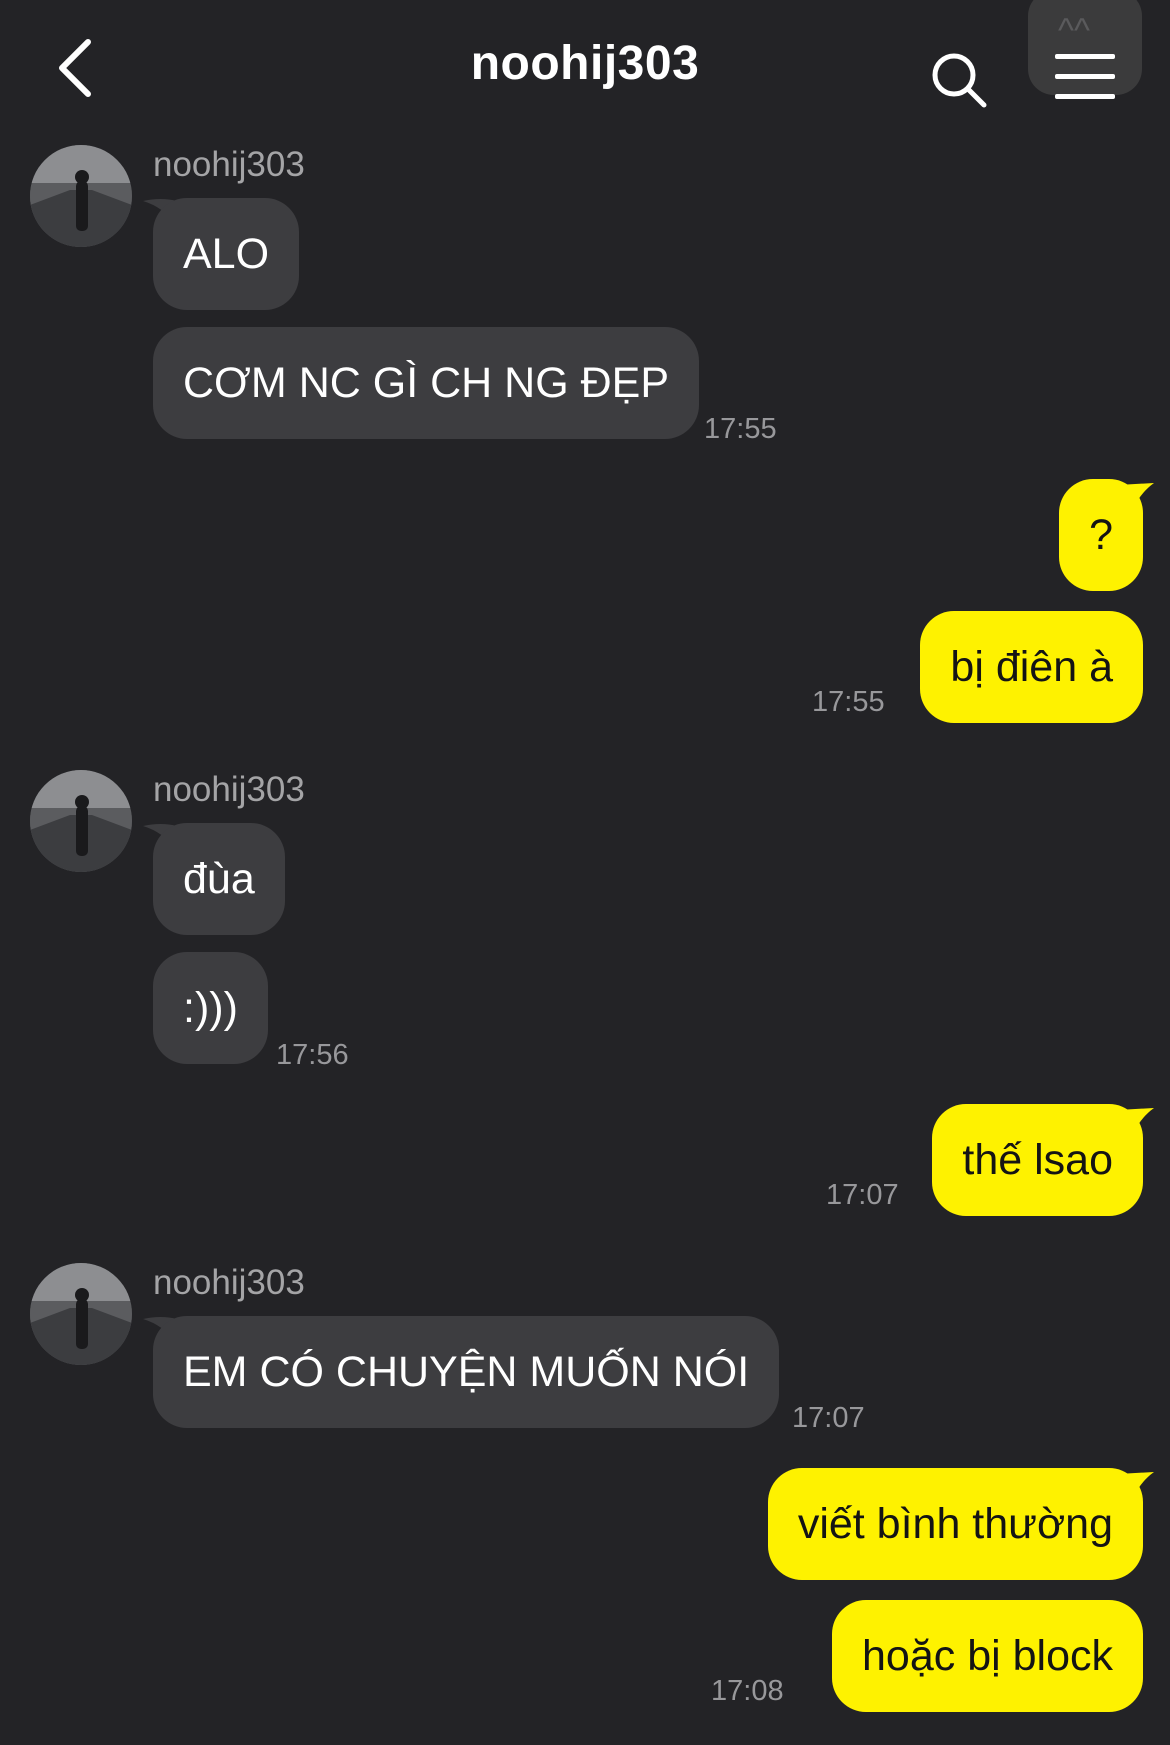 This screenshot has width=1170, height=1745. What do you see at coordinates (426, 383) in the screenshot?
I see `incoming-message-bubble: CƠM NC GÌ CH NG ĐẸP` at bounding box center [426, 383].